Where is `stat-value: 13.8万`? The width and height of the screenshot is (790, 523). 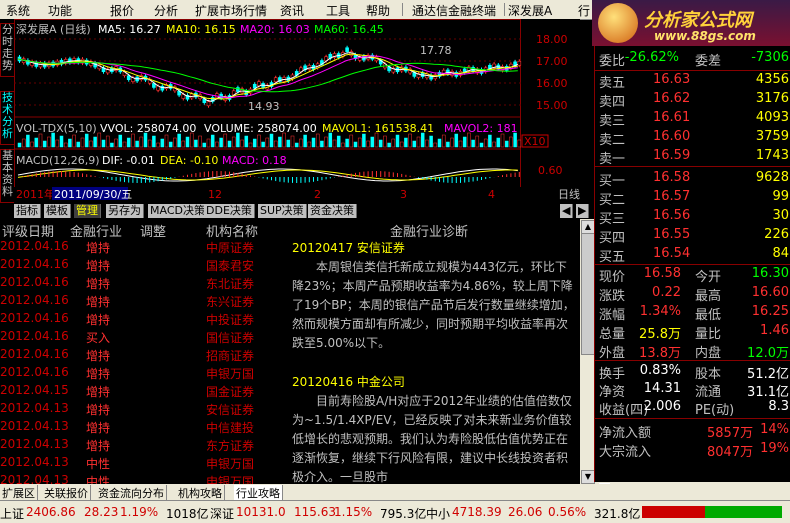 stat-value: 13.8万 is located at coordinates (660, 353).